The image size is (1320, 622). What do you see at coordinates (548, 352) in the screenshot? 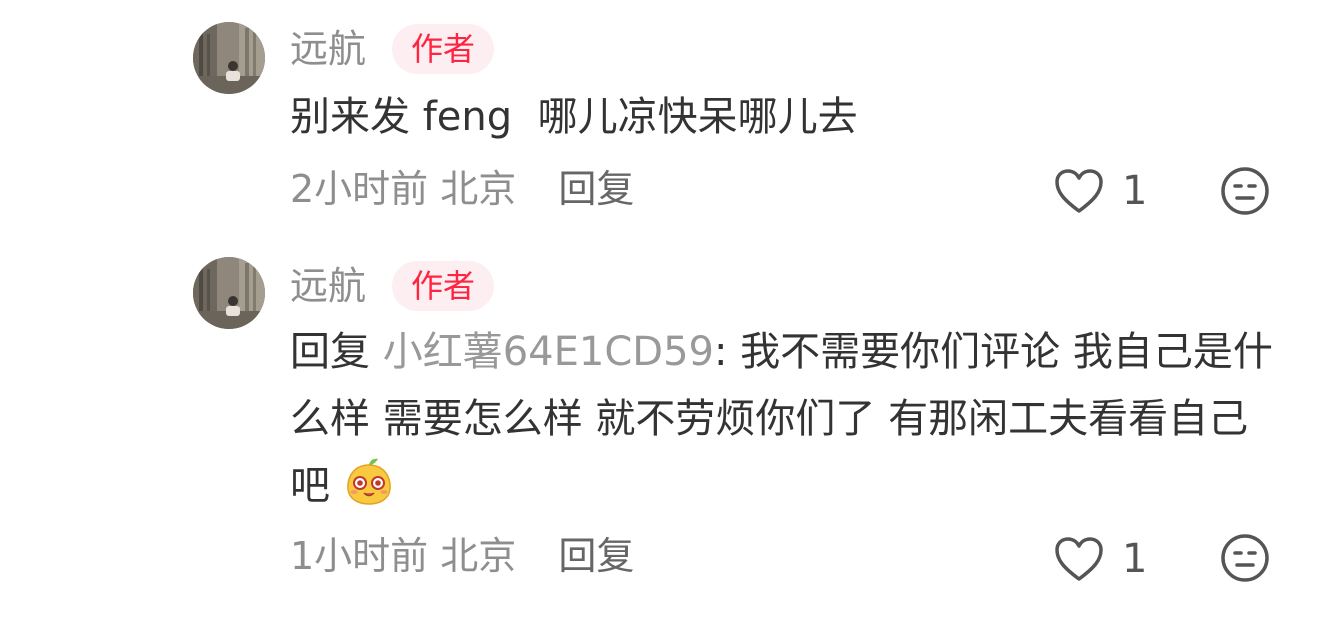
I see `mention-link: 小红薯64E1CD59` at bounding box center [548, 352].